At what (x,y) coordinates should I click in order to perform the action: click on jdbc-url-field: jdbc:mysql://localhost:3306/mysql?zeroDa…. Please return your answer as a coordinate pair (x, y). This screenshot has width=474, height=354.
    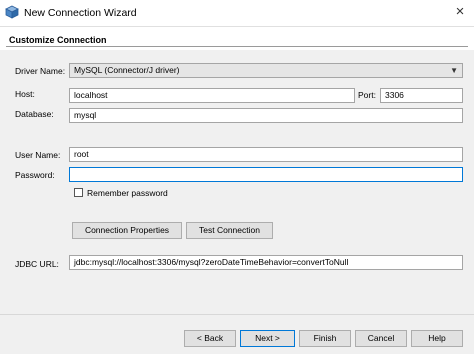
    Looking at the image, I should click on (266, 262).